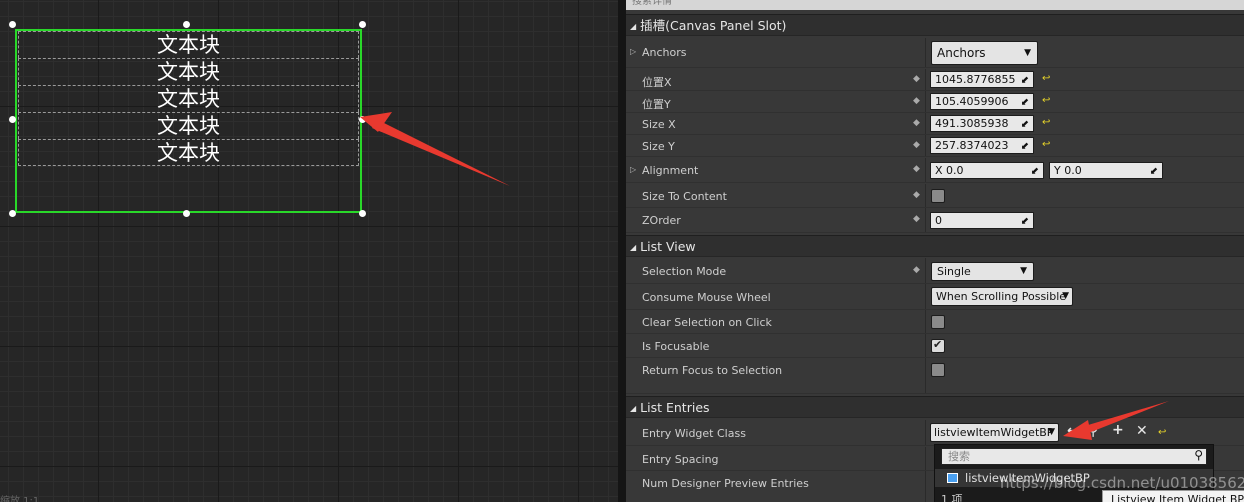  Describe the element at coordinates (20, 499) in the screenshot. I see `zoom-label: 缩放 1:1` at that location.